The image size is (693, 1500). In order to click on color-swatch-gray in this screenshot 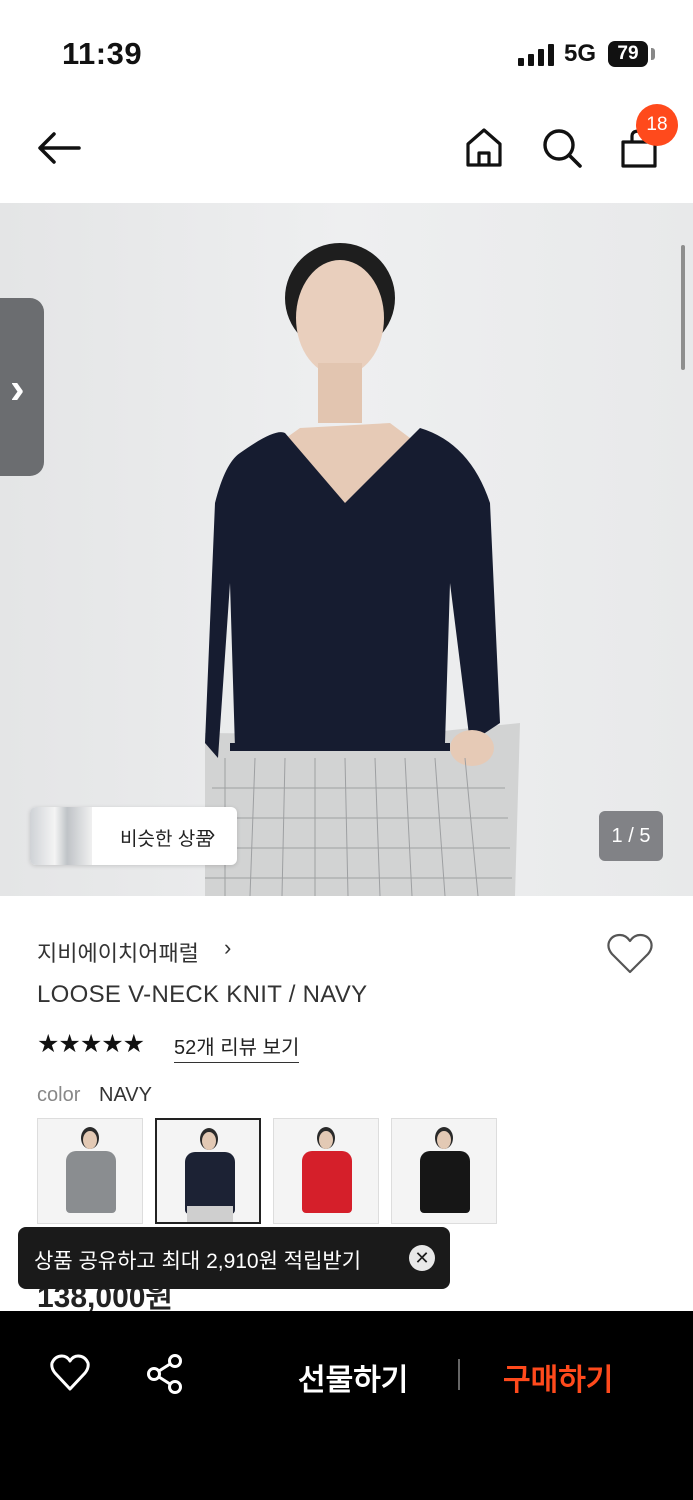, I will do `click(90, 1171)`.